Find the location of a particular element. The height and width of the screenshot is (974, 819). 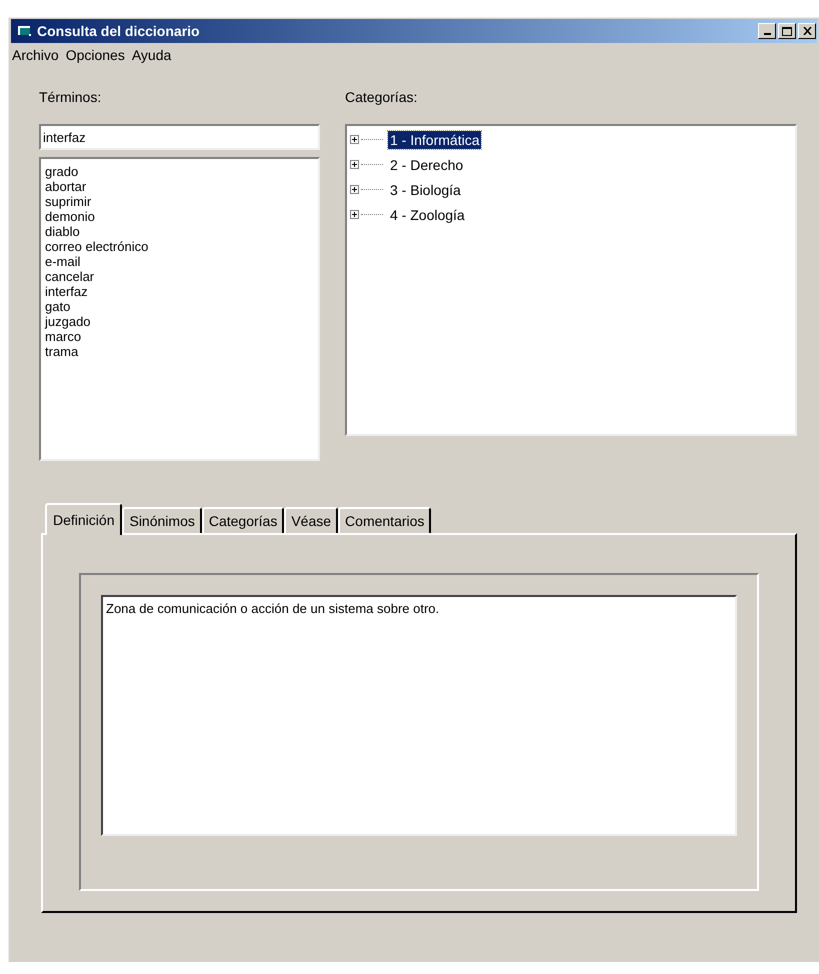

tab: Definición is located at coordinates (83, 519).